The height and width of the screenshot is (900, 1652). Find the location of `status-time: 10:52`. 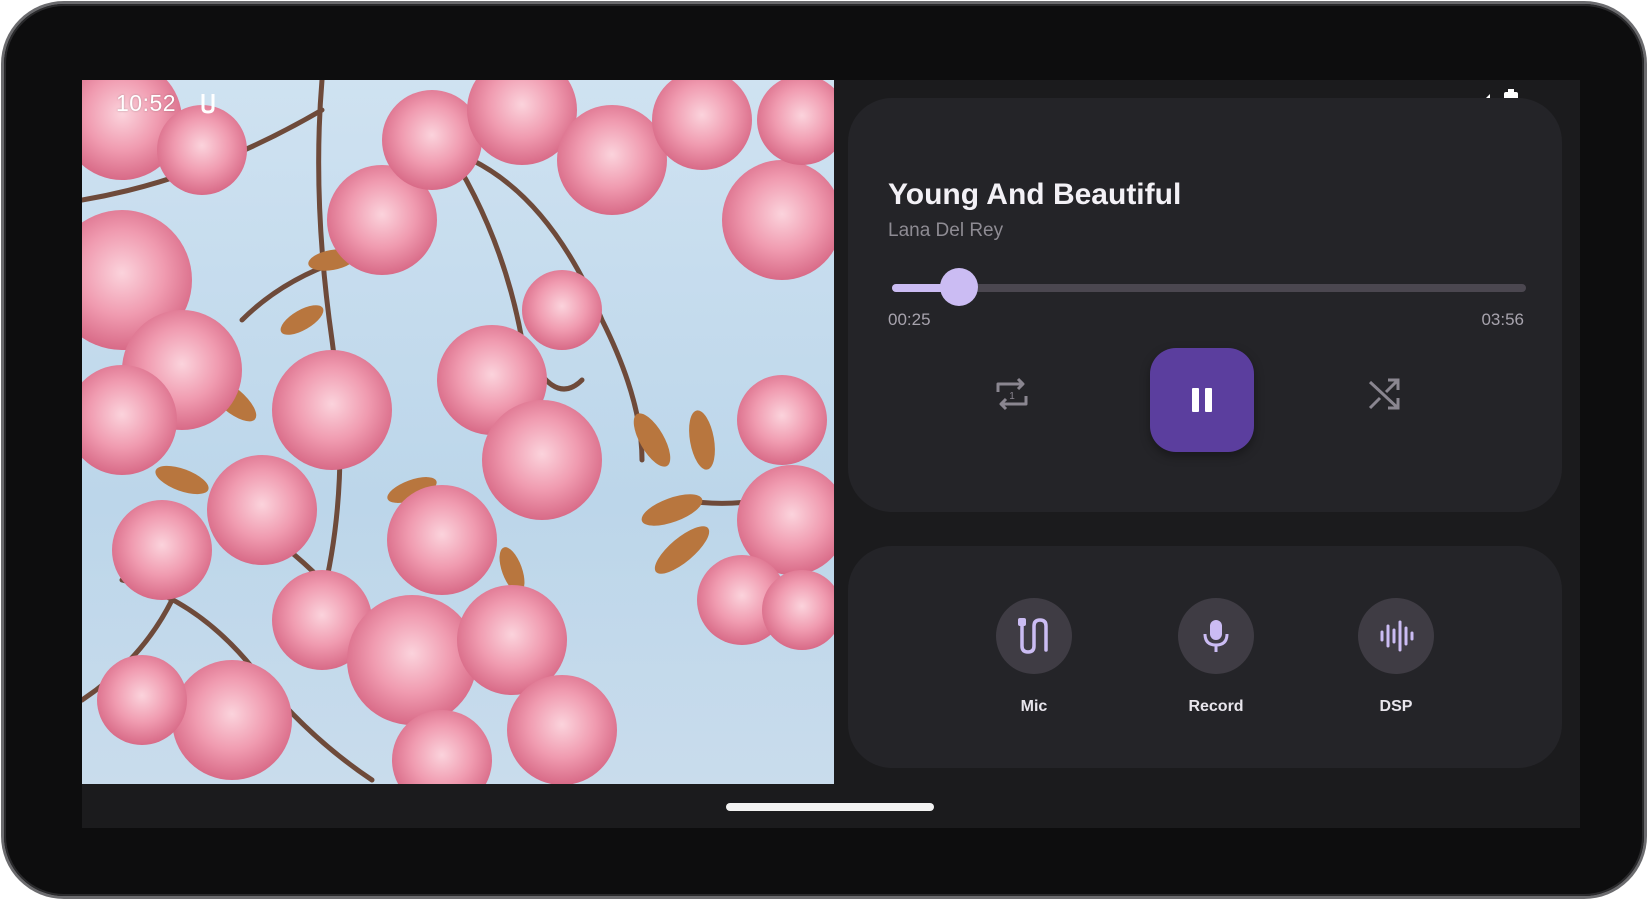

status-time: 10:52 is located at coordinates (146, 103).